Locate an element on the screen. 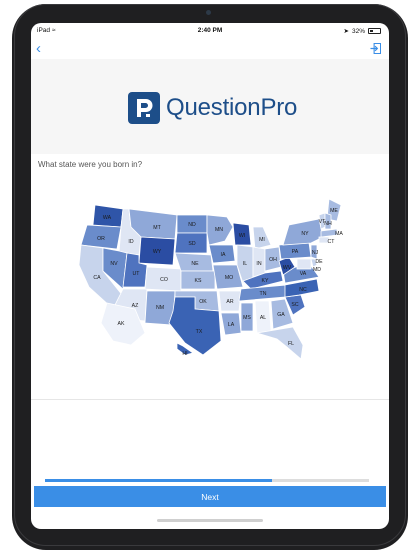 This screenshot has width=420, height=556. state-label-al: AL is located at coordinates (263, 318).